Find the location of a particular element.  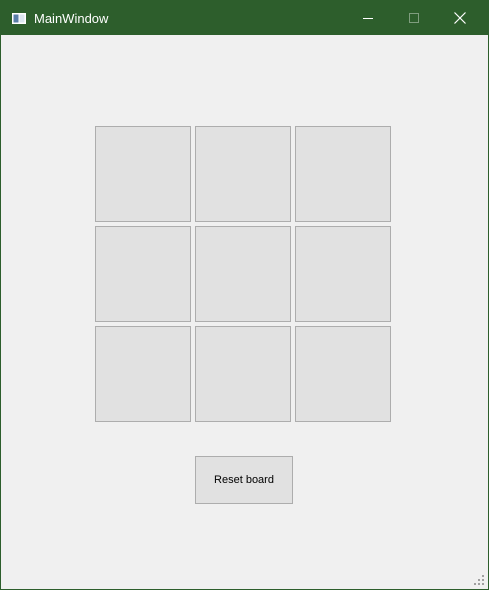

maximize-icon is located at coordinates (414, 18).